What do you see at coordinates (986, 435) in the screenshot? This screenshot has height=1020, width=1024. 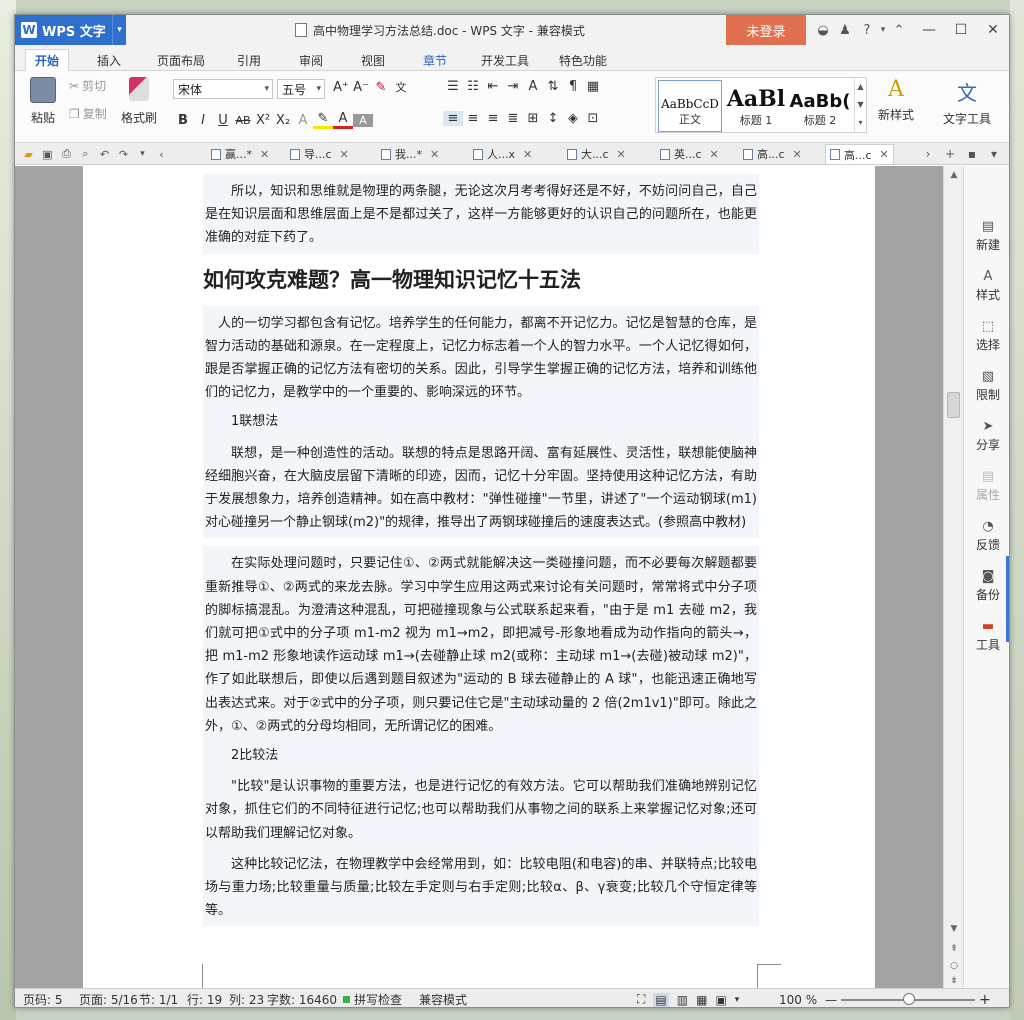 I see `taskpane-share: ➤ 分享` at bounding box center [986, 435].